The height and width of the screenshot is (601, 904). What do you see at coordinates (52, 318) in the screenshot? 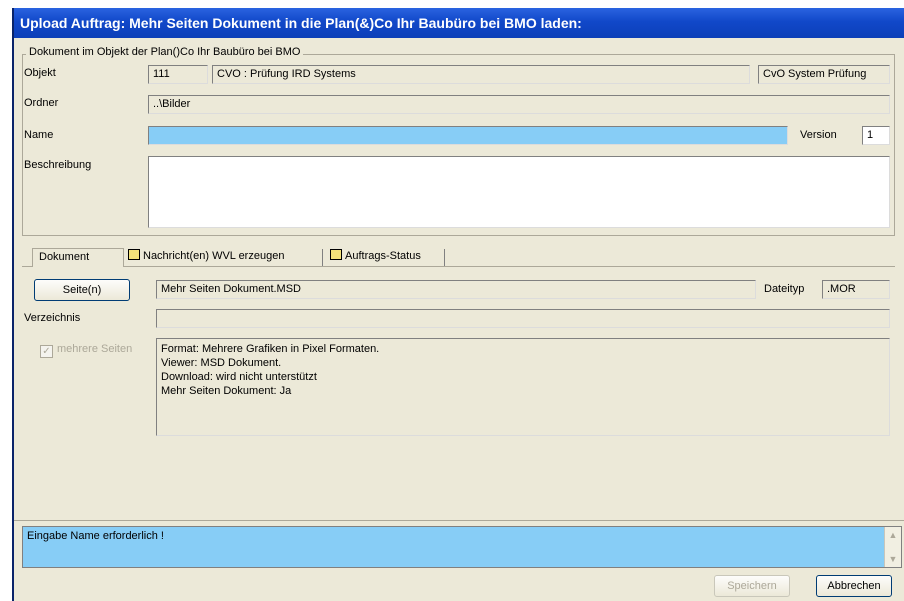
I see `verzeichnis-label: Verzeichnis` at bounding box center [52, 318].